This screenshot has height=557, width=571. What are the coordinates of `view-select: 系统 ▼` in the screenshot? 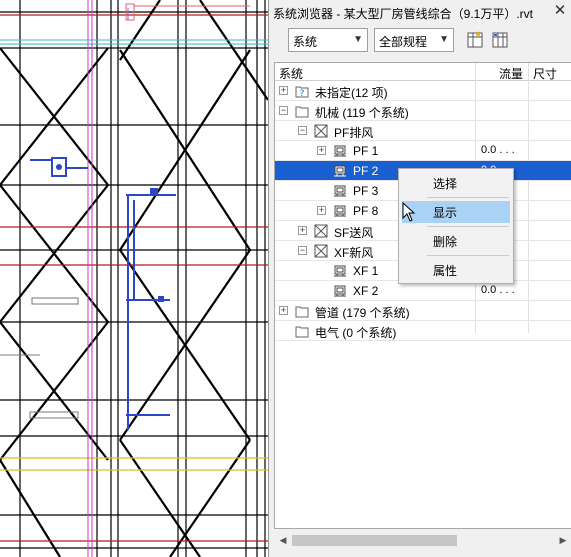 It's located at (328, 40).